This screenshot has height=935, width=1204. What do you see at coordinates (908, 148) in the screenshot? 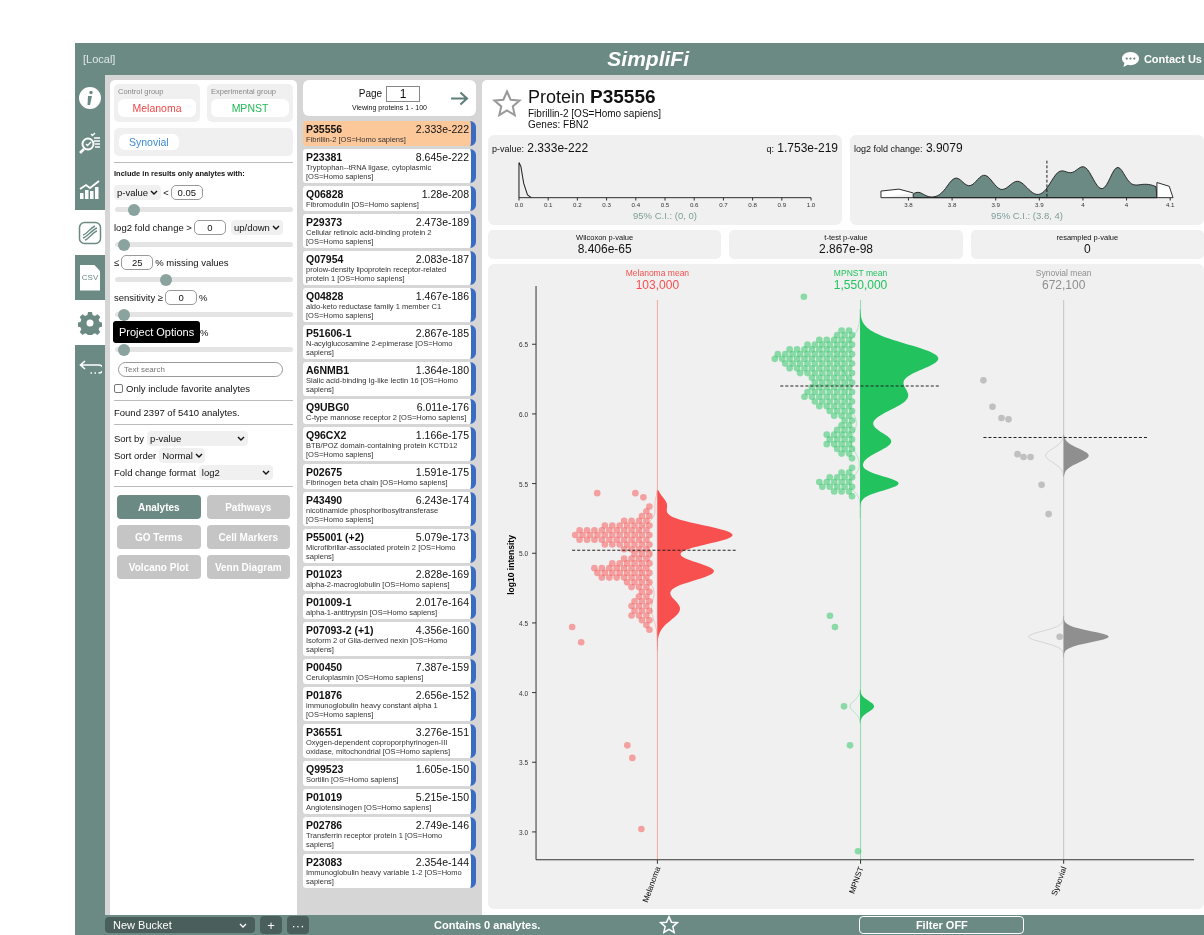
I see `fold-change-reading: log2 fold change: 3.9079` at bounding box center [908, 148].